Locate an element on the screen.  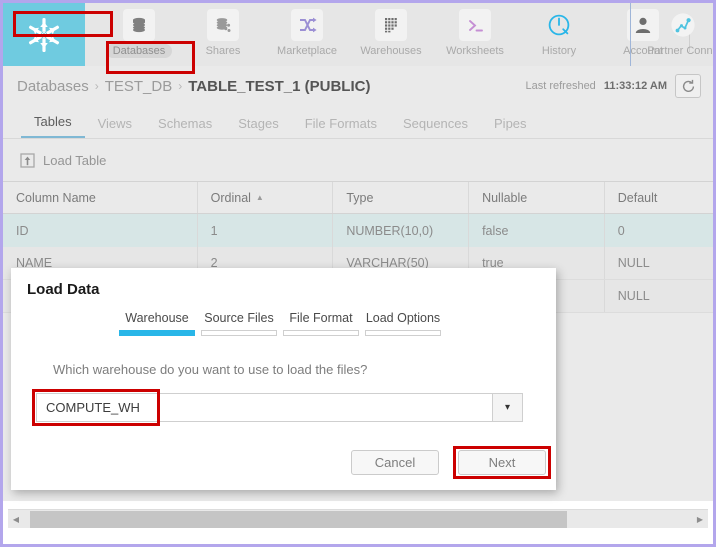
dialog-tab-load-options: Load Options is located at coordinates (403, 323).